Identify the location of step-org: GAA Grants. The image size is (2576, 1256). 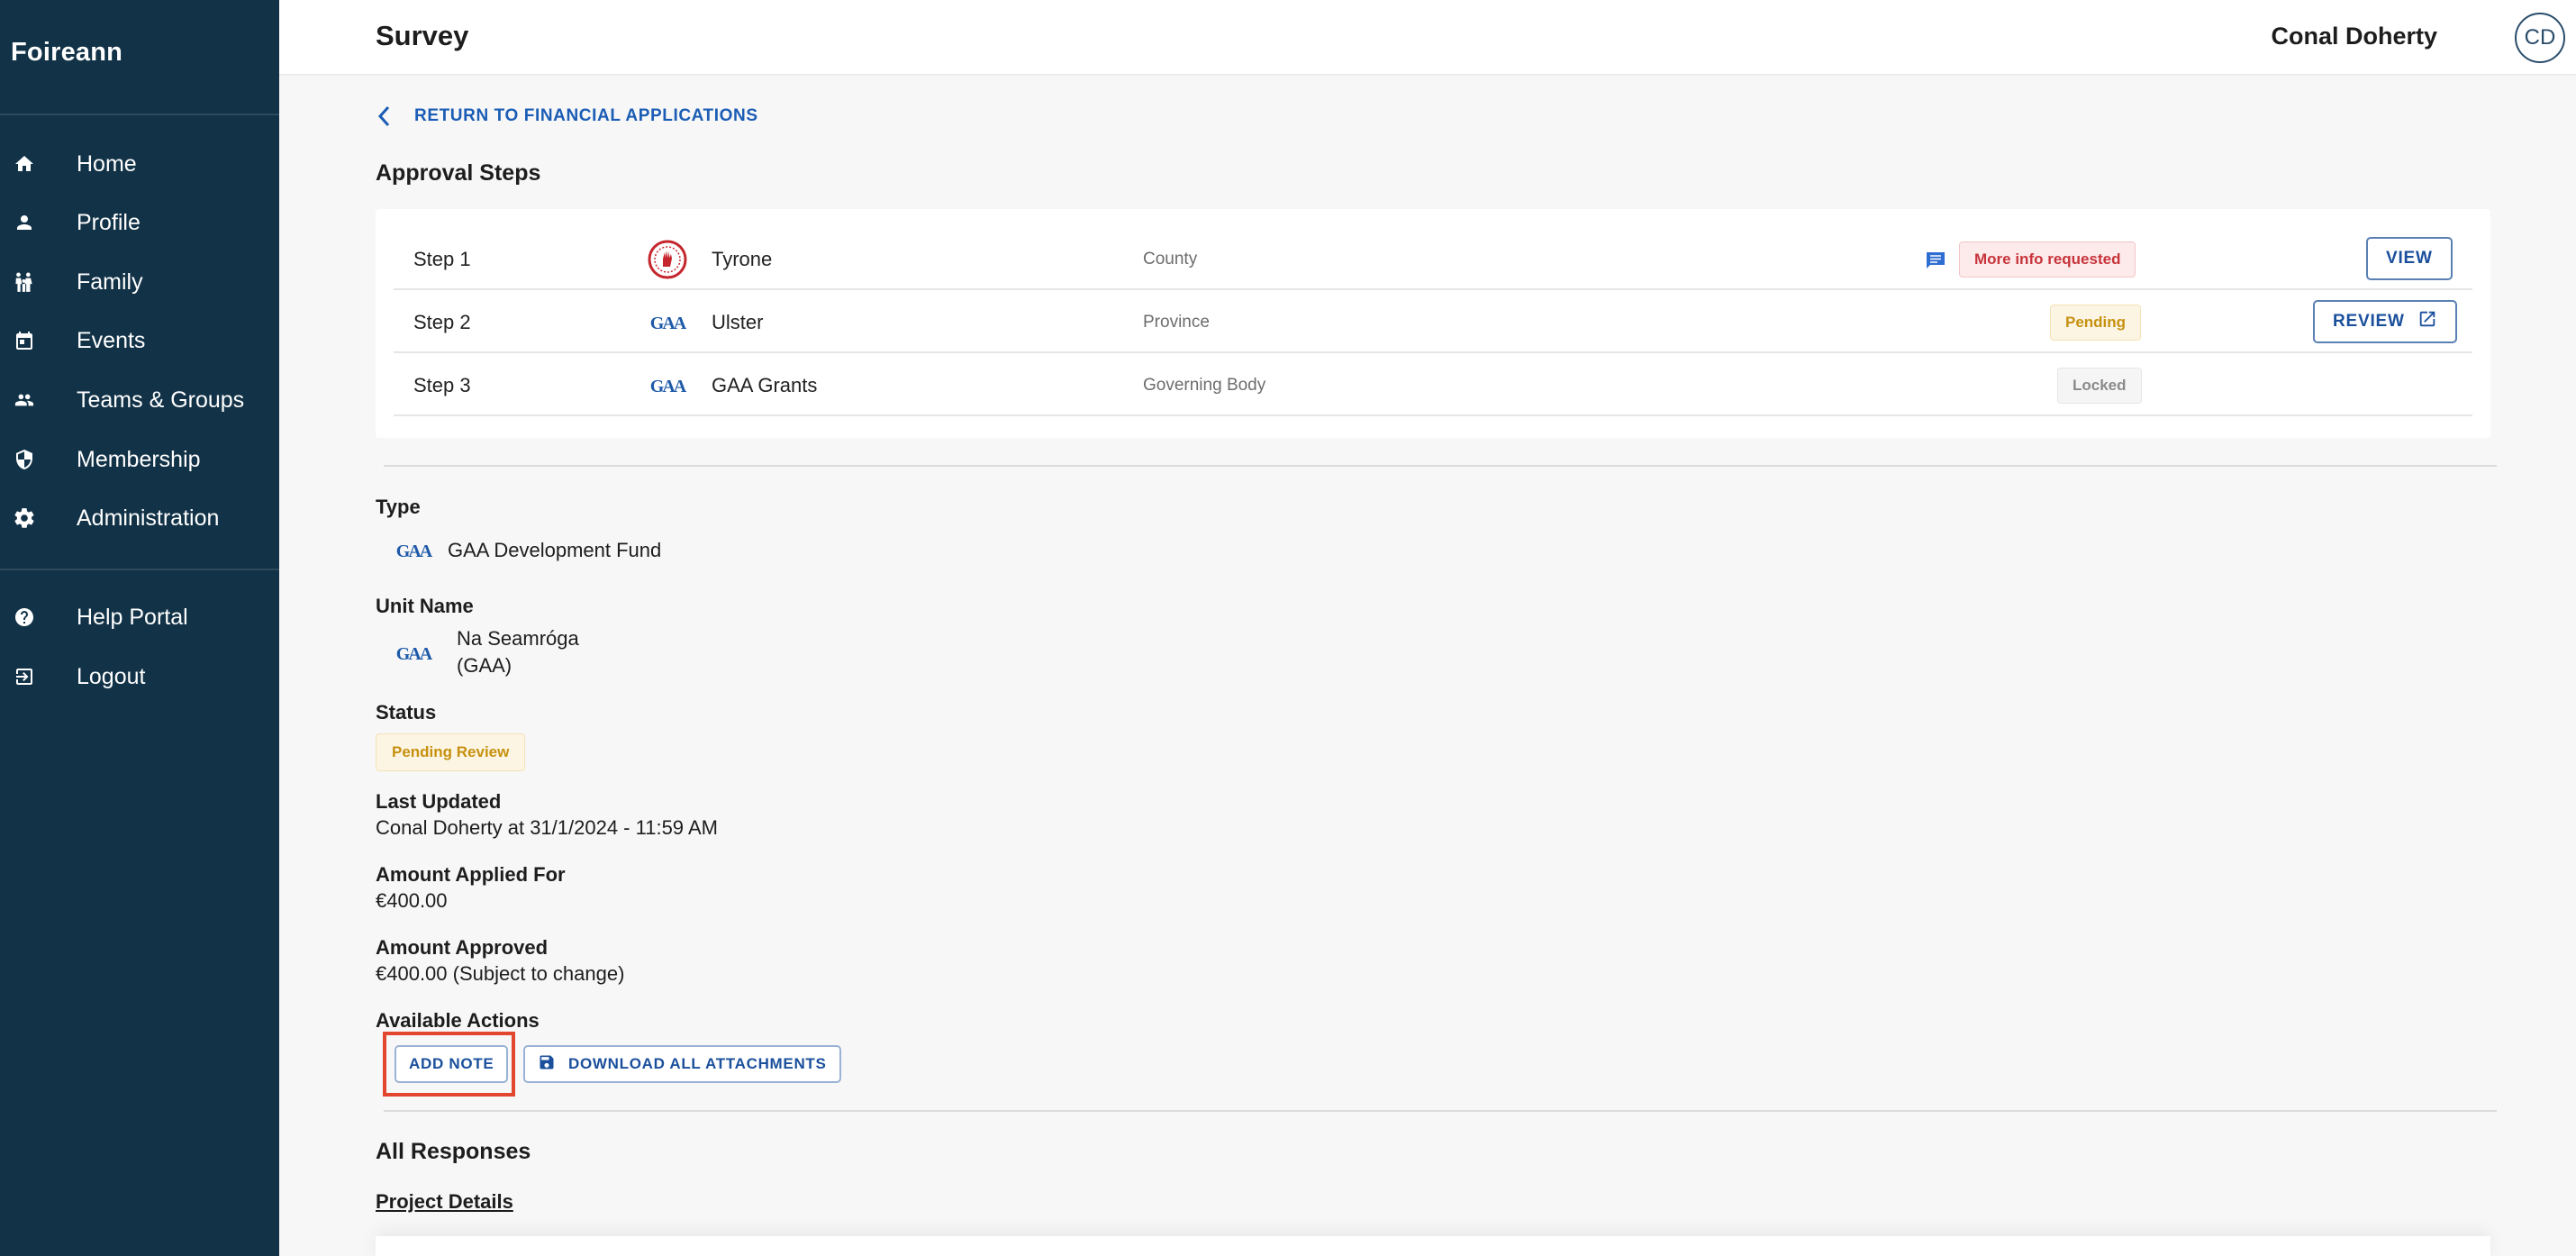
(765, 385).